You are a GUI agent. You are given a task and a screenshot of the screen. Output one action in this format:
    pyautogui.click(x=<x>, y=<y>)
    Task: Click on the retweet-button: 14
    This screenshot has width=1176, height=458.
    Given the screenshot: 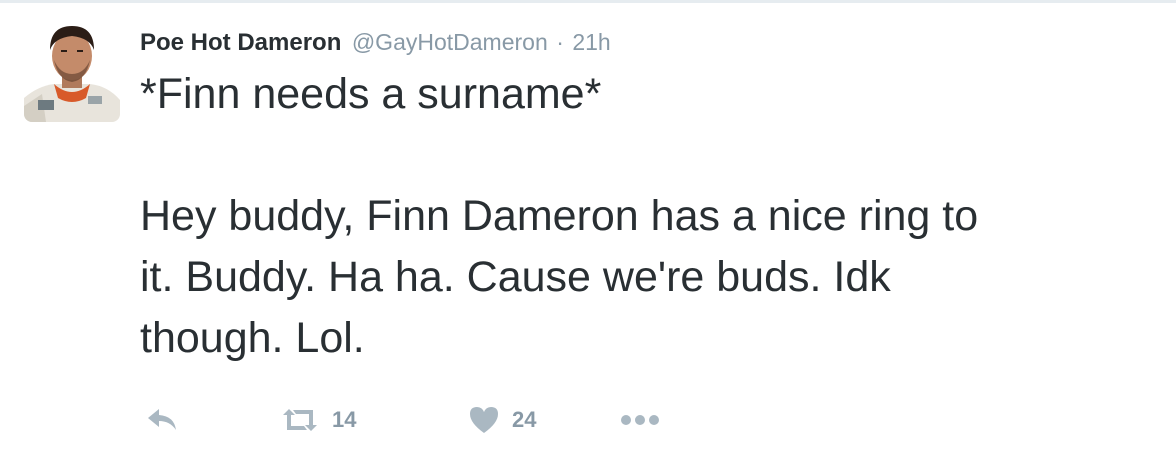 What is the action you would take?
    pyautogui.click(x=318, y=420)
    